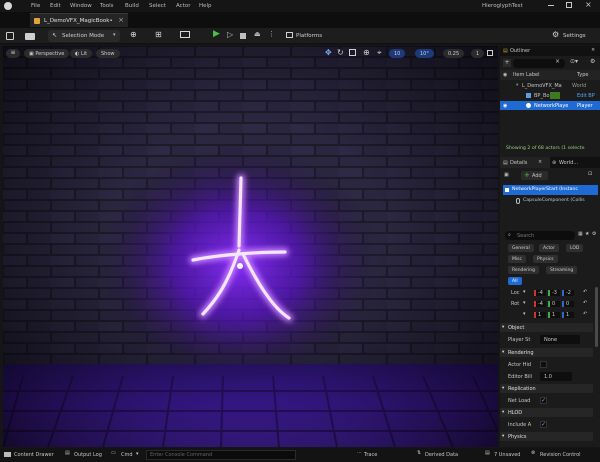 The height and width of the screenshot is (462, 600). What do you see at coordinates (47, 53) in the screenshot?
I see `perspective-button: ▣ Perspective` at bounding box center [47, 53].